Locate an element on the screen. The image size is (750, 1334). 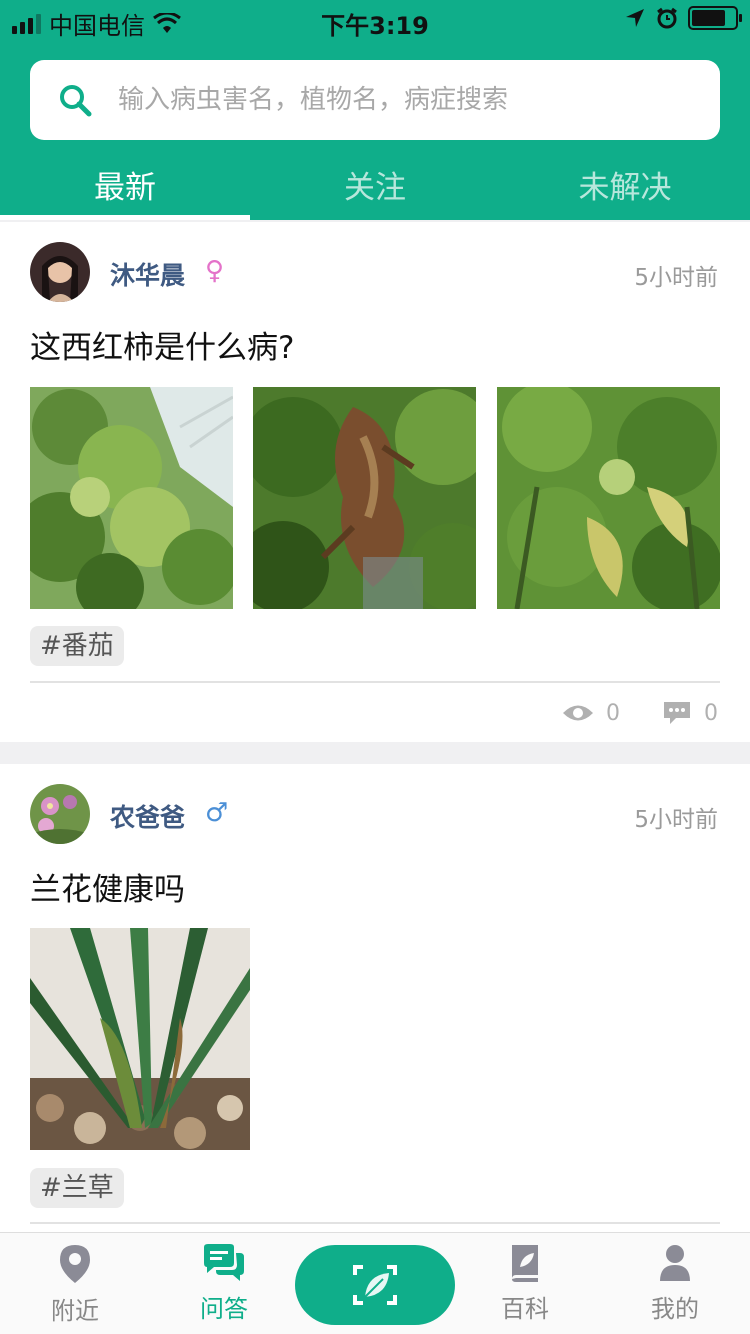
tab-encyclopedia: 百科 is located at coordinates (525, 1283).